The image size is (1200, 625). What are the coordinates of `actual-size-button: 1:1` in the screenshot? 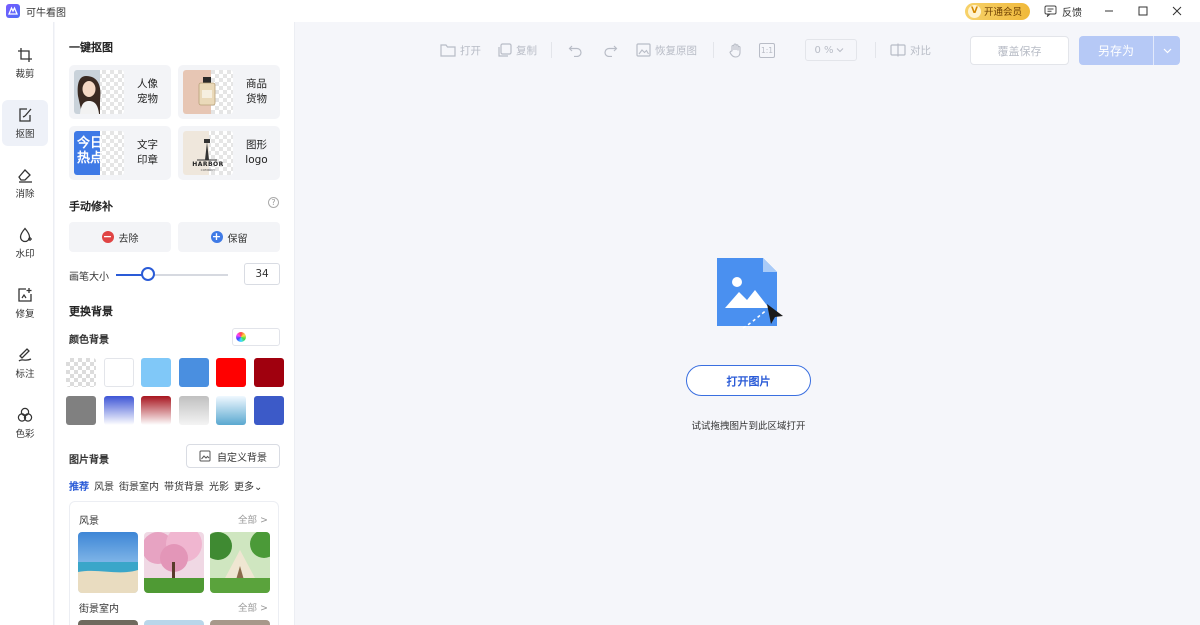 It's located at (767, 50).